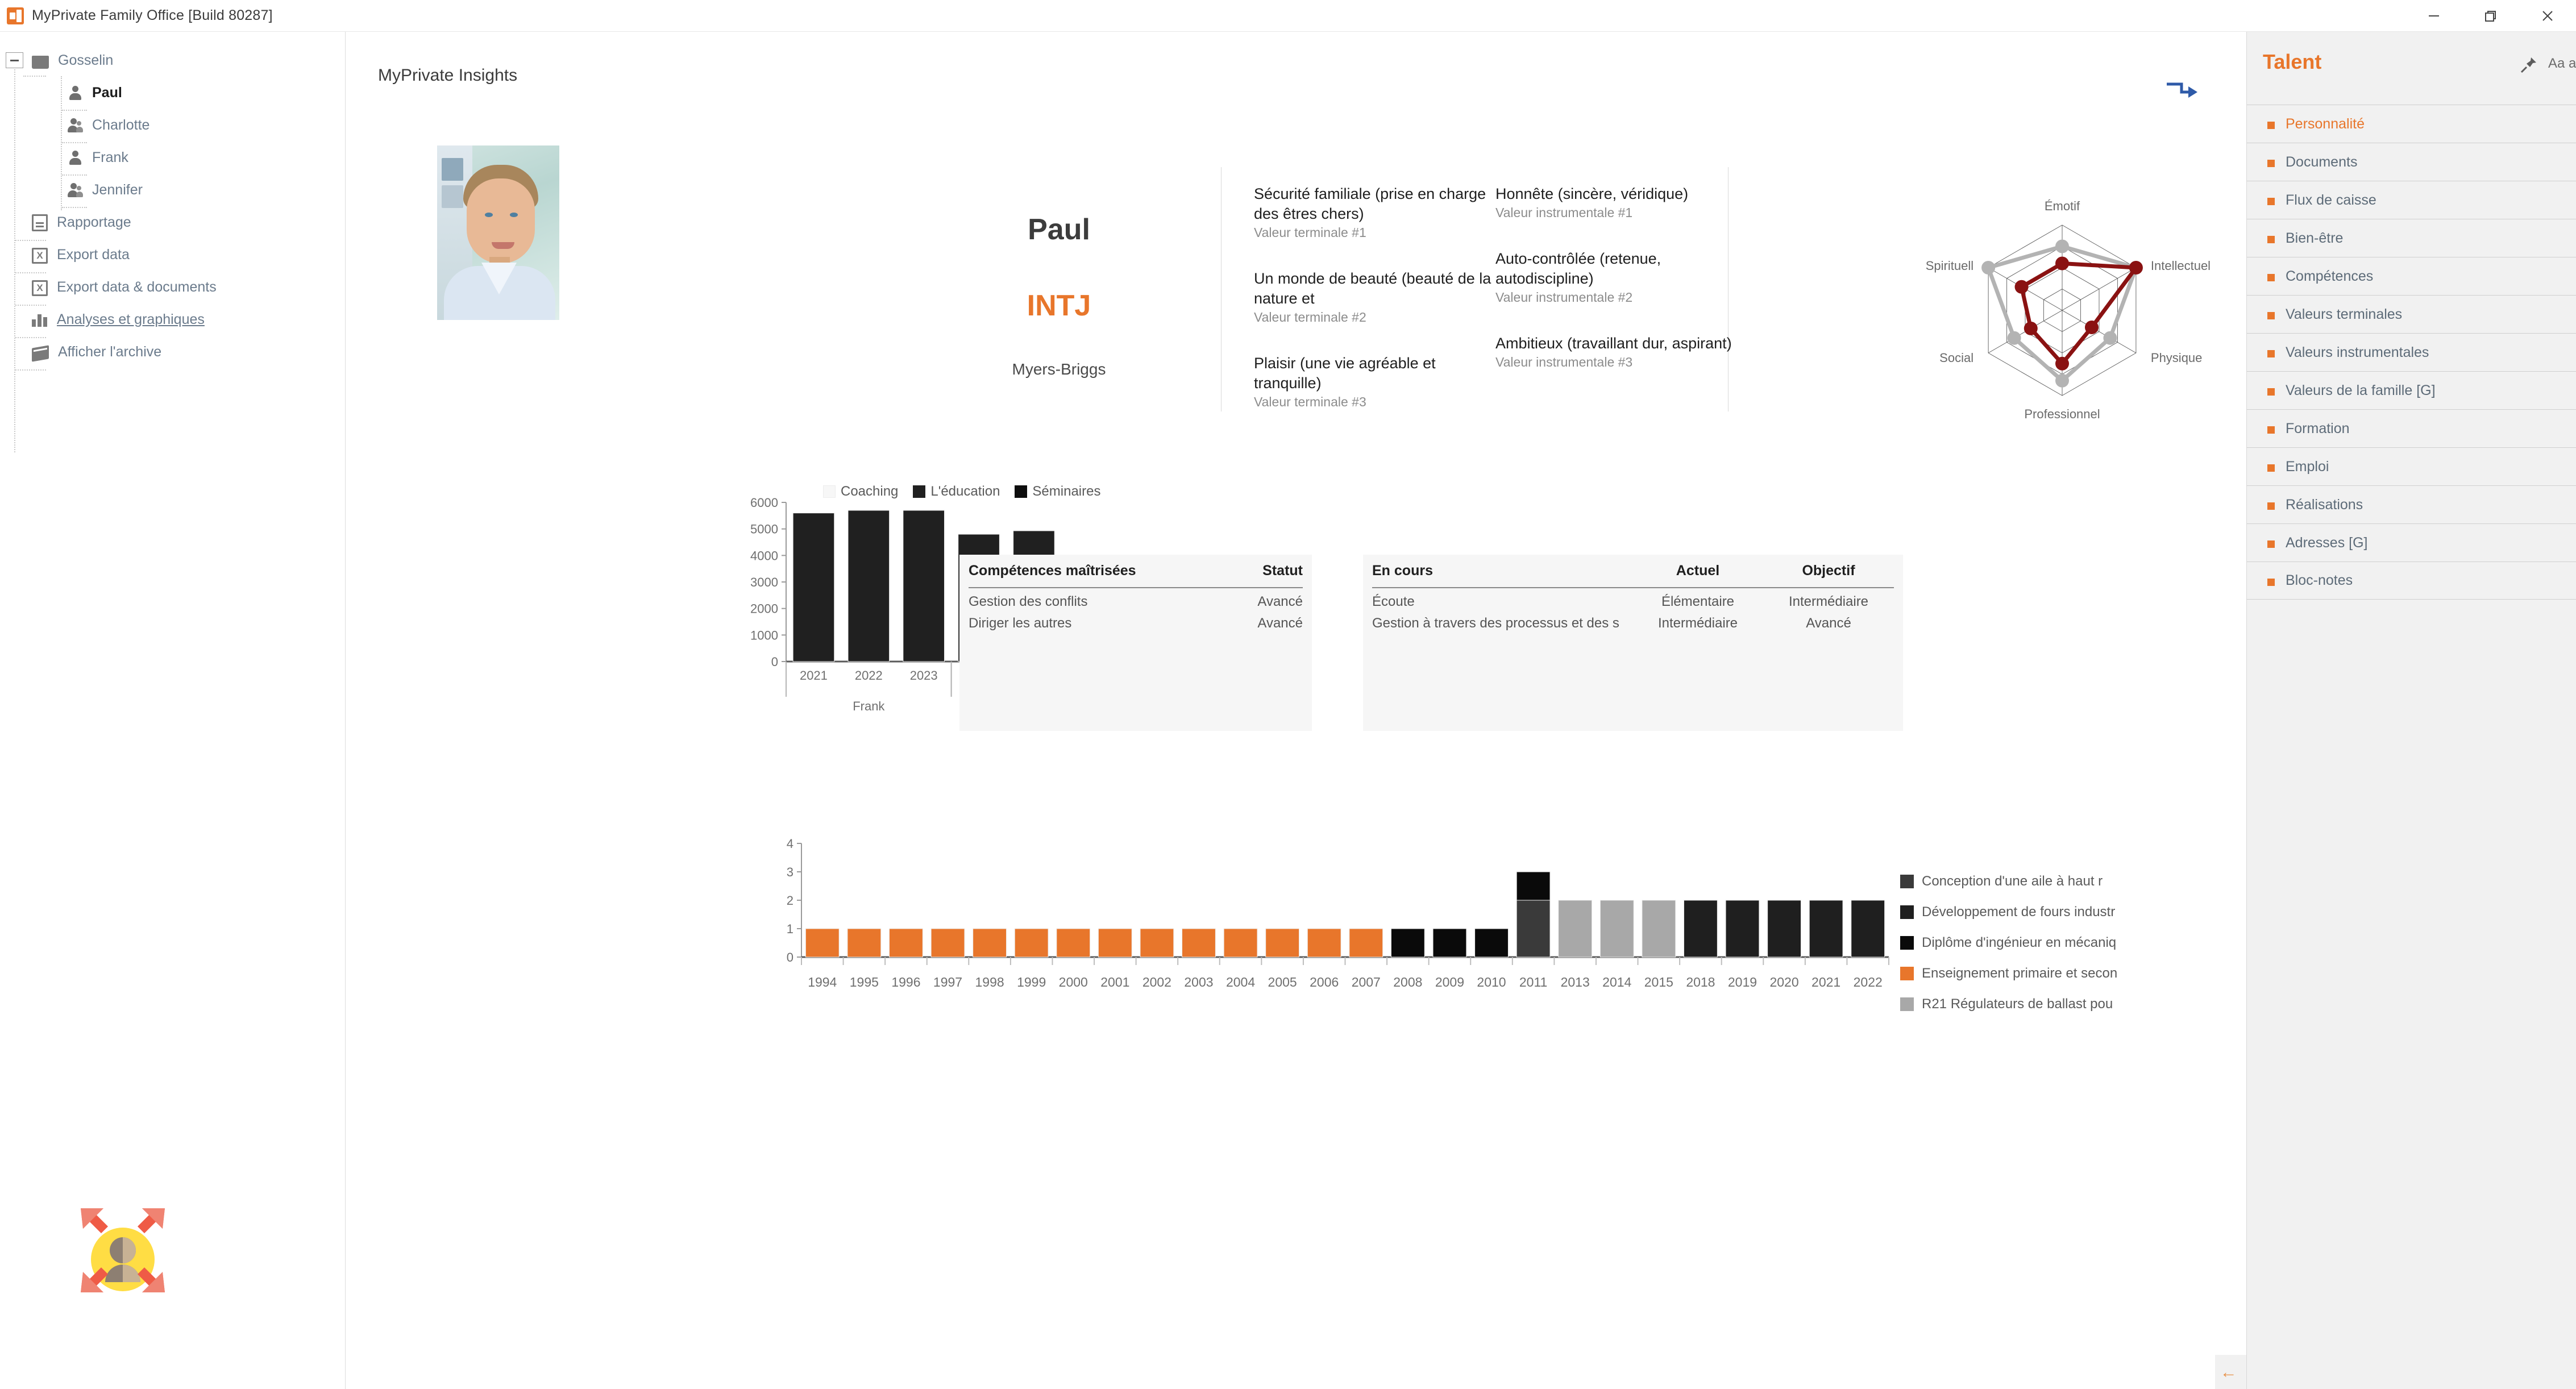 This screenshot has width=2576, height=1389. What do you see at coordinates (790, 844) in the screenshot?
I see `svg-text: 4` at bounding box center [790, 844].